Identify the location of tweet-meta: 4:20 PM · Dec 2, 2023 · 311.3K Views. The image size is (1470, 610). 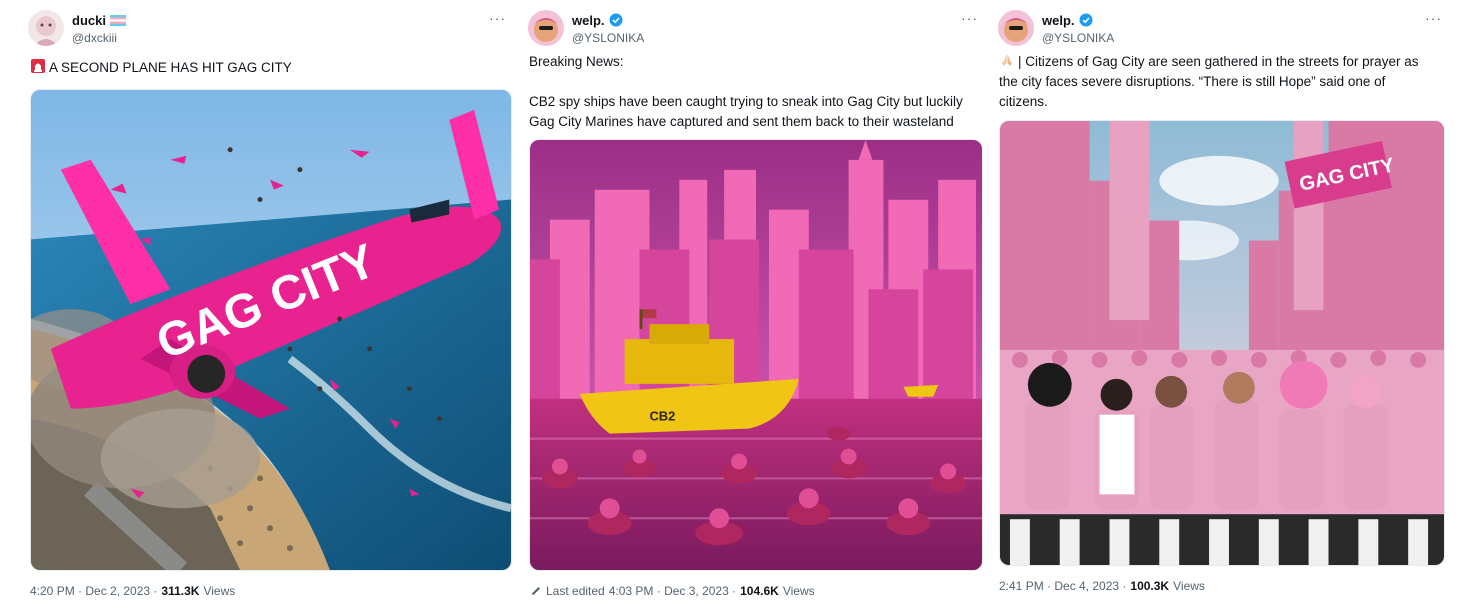
(132, 591).